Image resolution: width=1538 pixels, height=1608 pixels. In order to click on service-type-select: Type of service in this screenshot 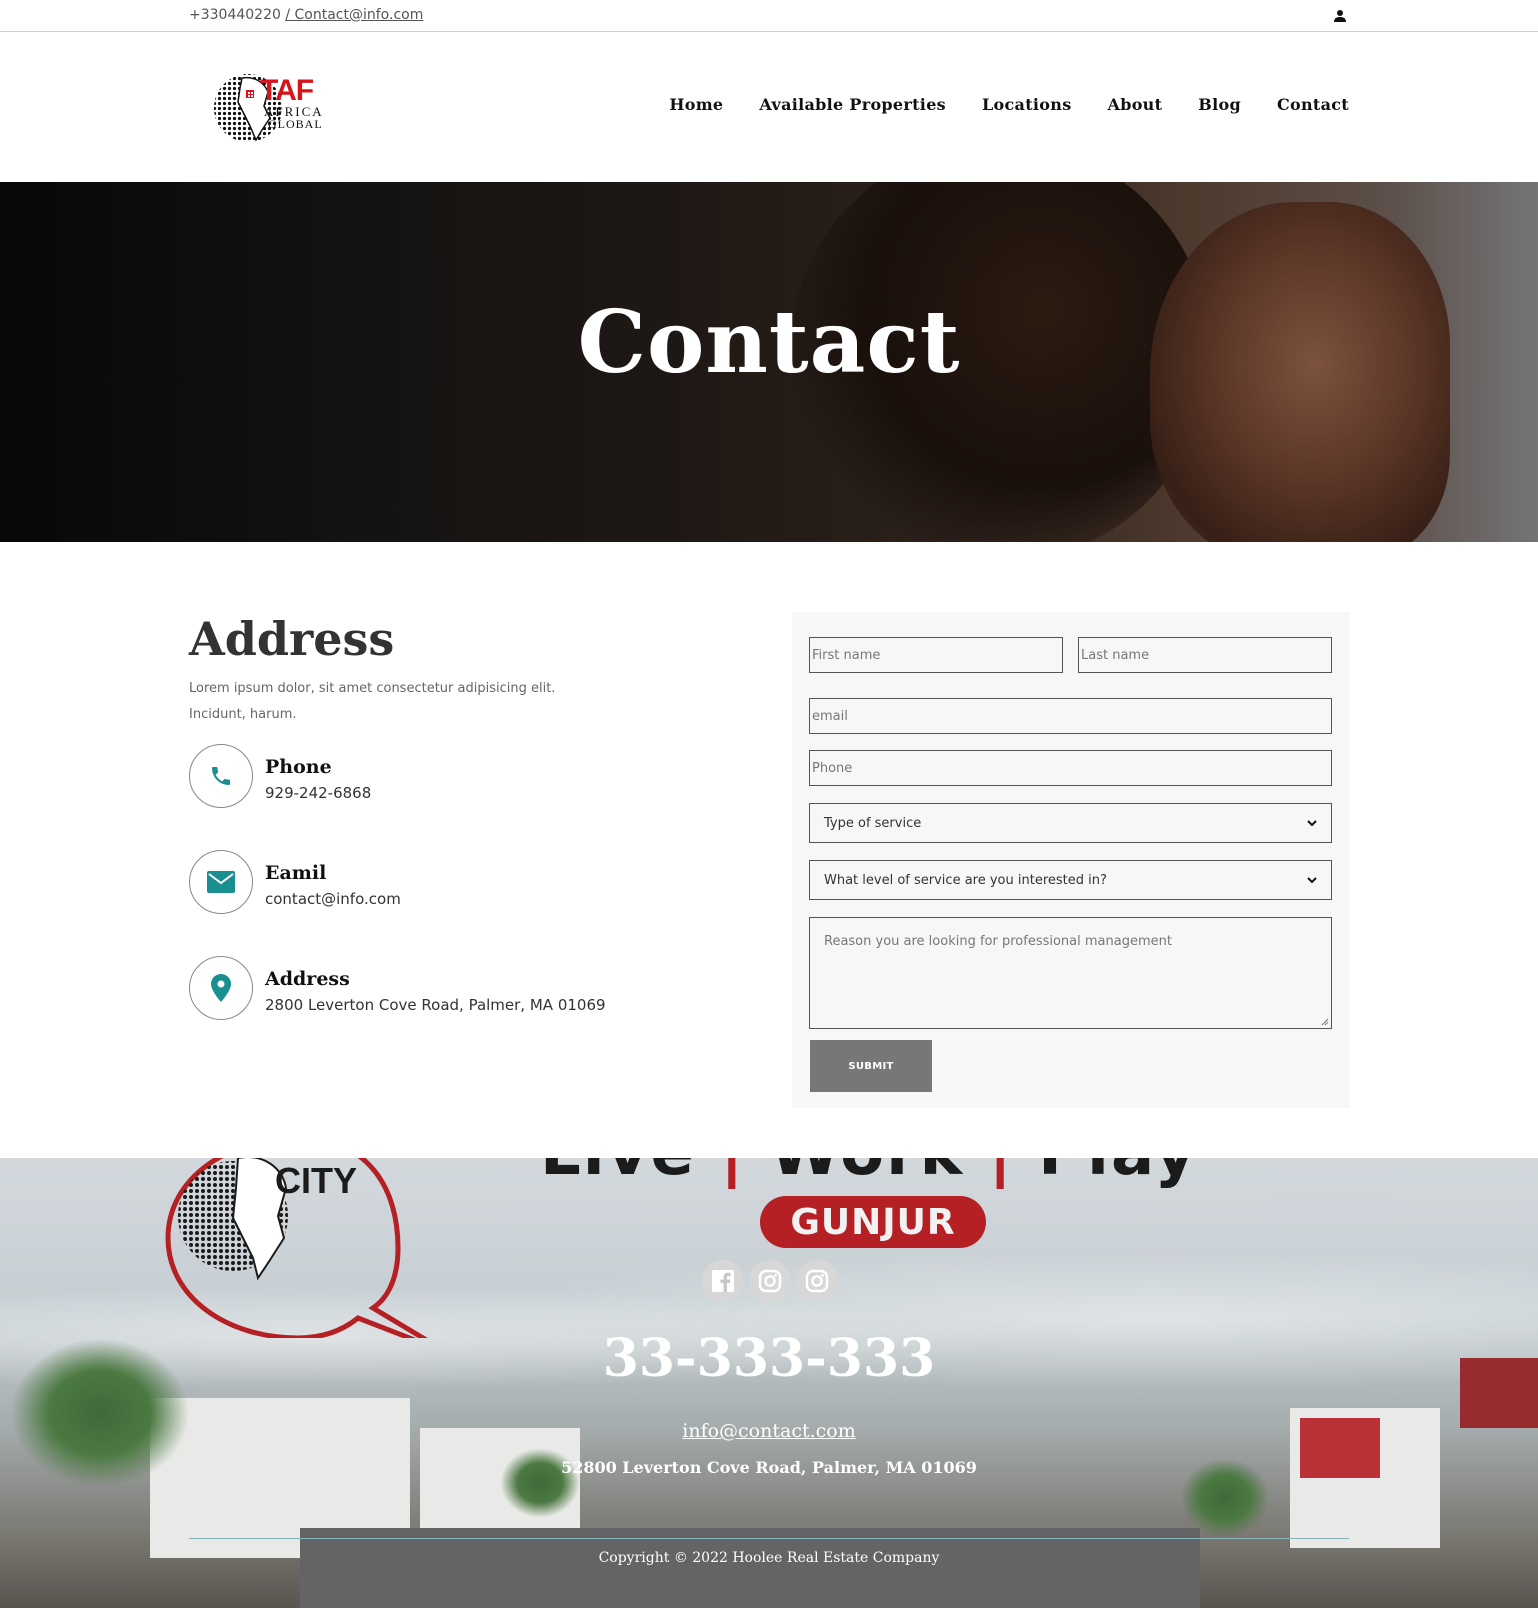, I will do `click(1070, 823)`.